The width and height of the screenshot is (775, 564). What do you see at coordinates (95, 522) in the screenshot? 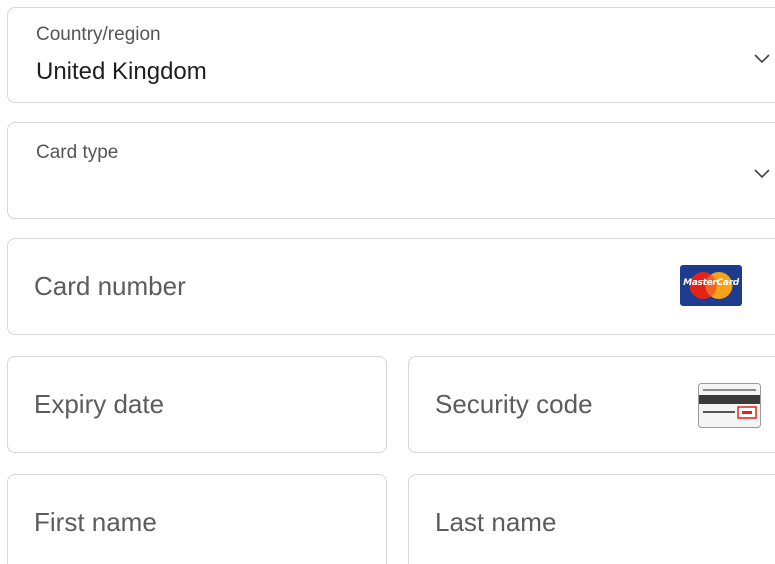
I see `first-name-placeholder: First name` at bounding box center [95, 522].